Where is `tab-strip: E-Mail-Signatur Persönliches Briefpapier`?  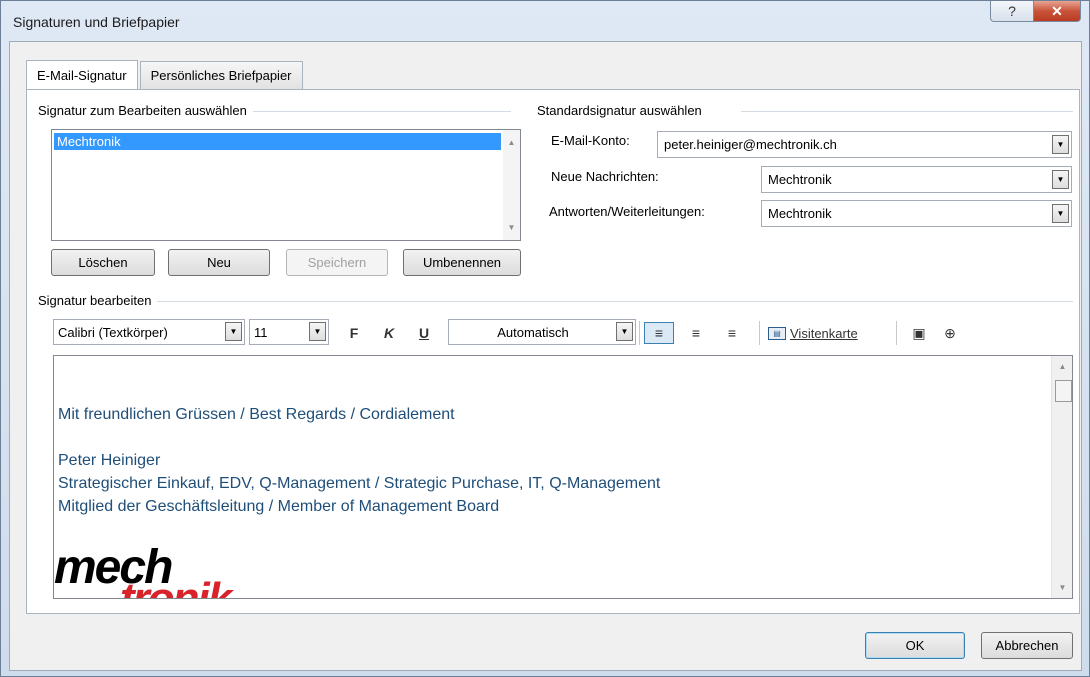
tab-strip: E-Mail-Signatur Persönliches Briefpapier is located at coordinates (165, 74).